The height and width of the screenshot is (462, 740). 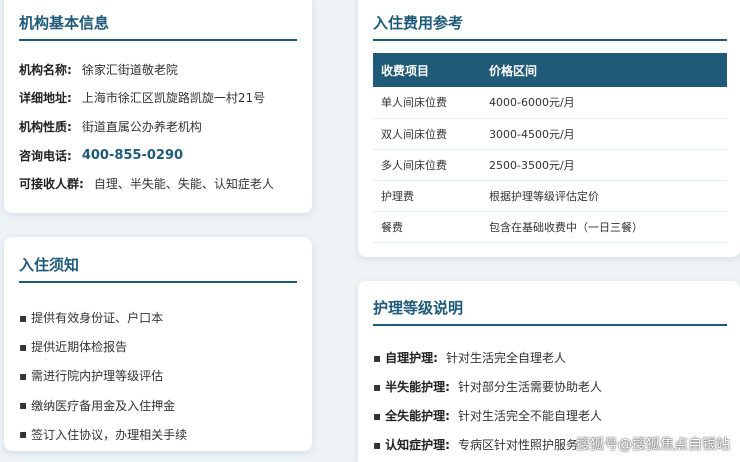 What do you see at coordinates (431, 103) in the screenshot?
I see `table-cell: 单人间床位费` at bounding box center [431, 103].